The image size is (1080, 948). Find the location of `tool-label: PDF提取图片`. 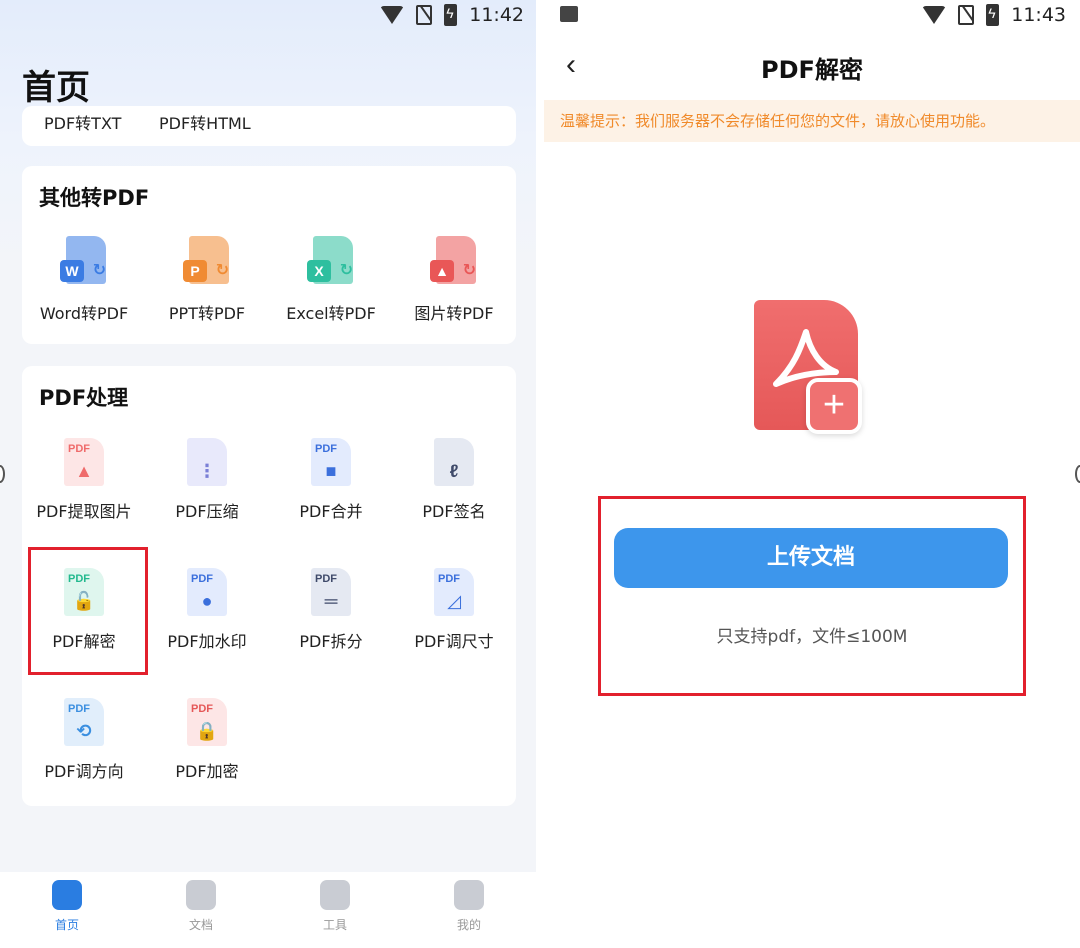

tool-label: PDF提取图片 is located at coordinates (84, 511).